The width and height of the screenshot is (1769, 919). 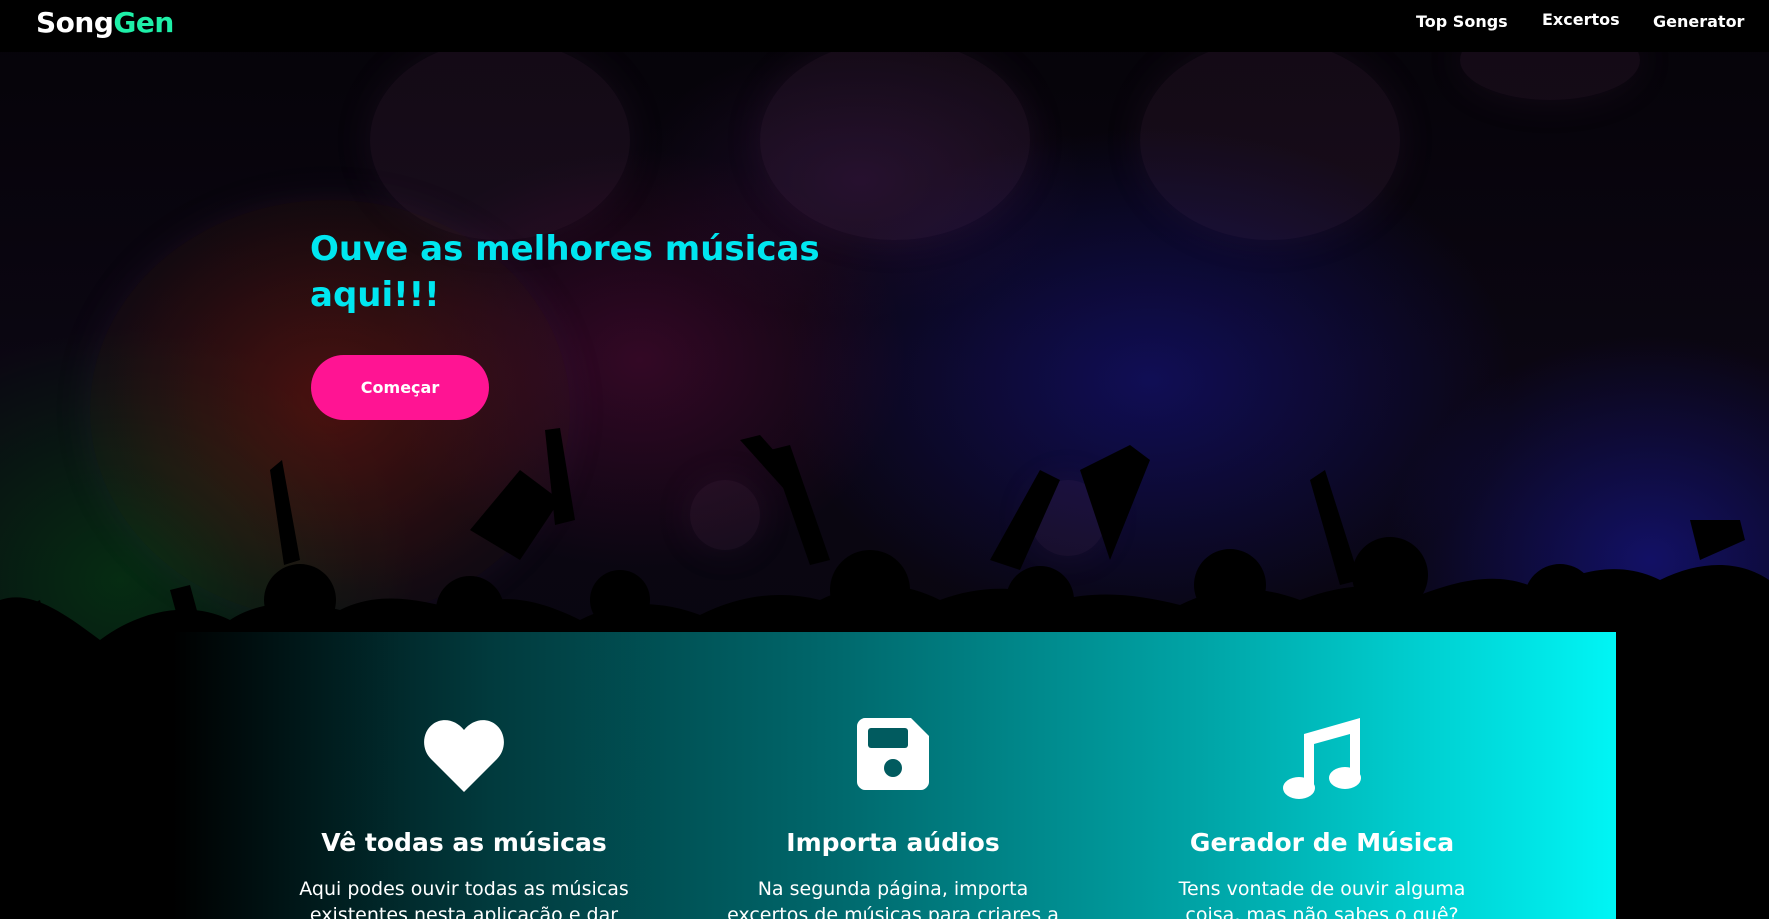 I want to click on nav-link-excertos: Excertos, so click(x=1581, y=19).